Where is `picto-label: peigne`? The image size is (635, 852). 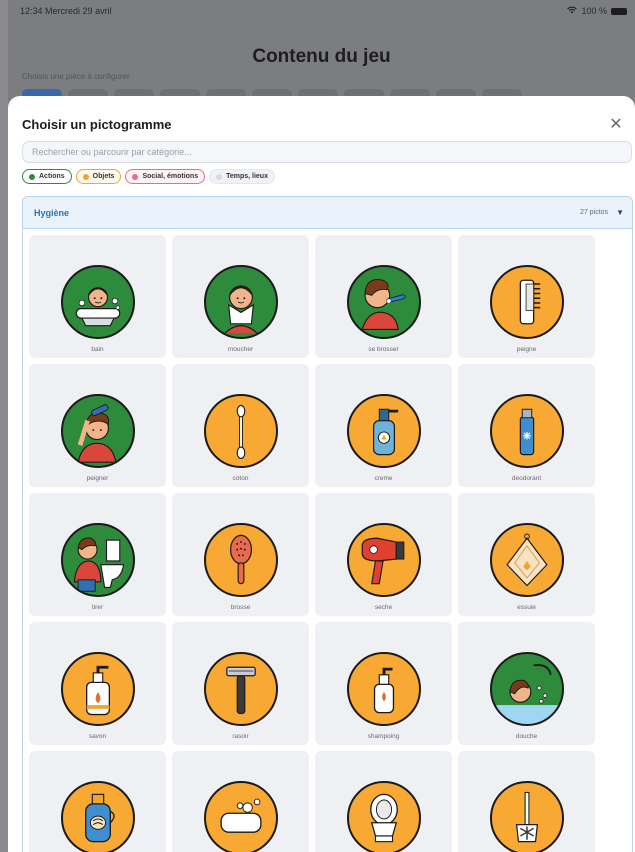 picto-label: peigne is located at coordinates (526, 349).